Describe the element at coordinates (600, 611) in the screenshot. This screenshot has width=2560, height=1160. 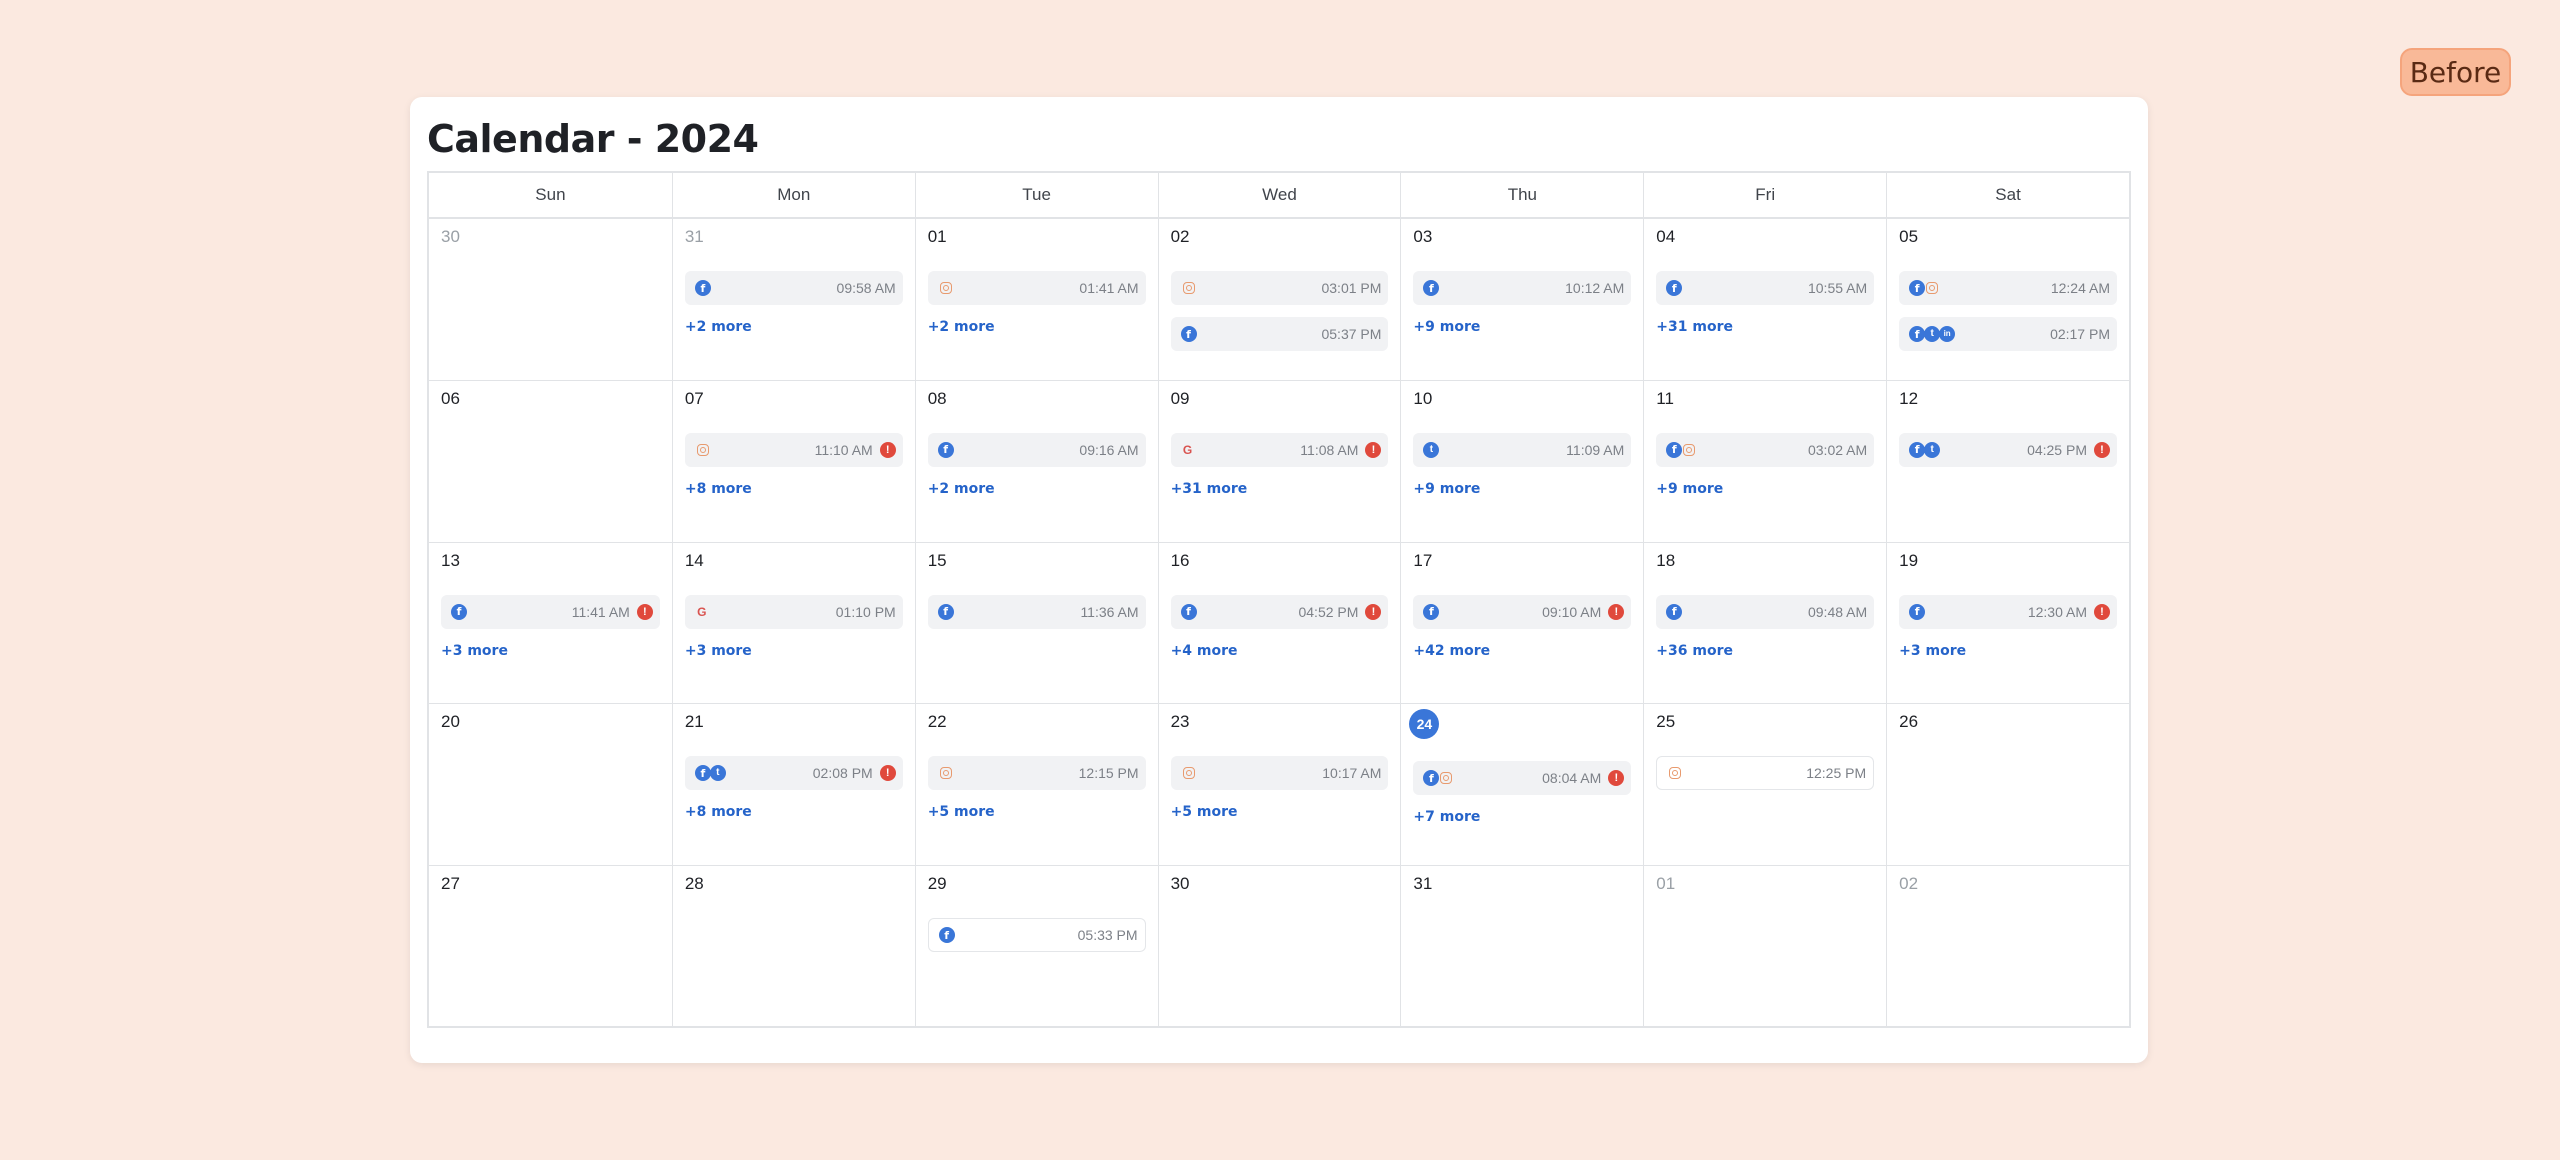
I see `post-time: 11:41 AM` at that location.